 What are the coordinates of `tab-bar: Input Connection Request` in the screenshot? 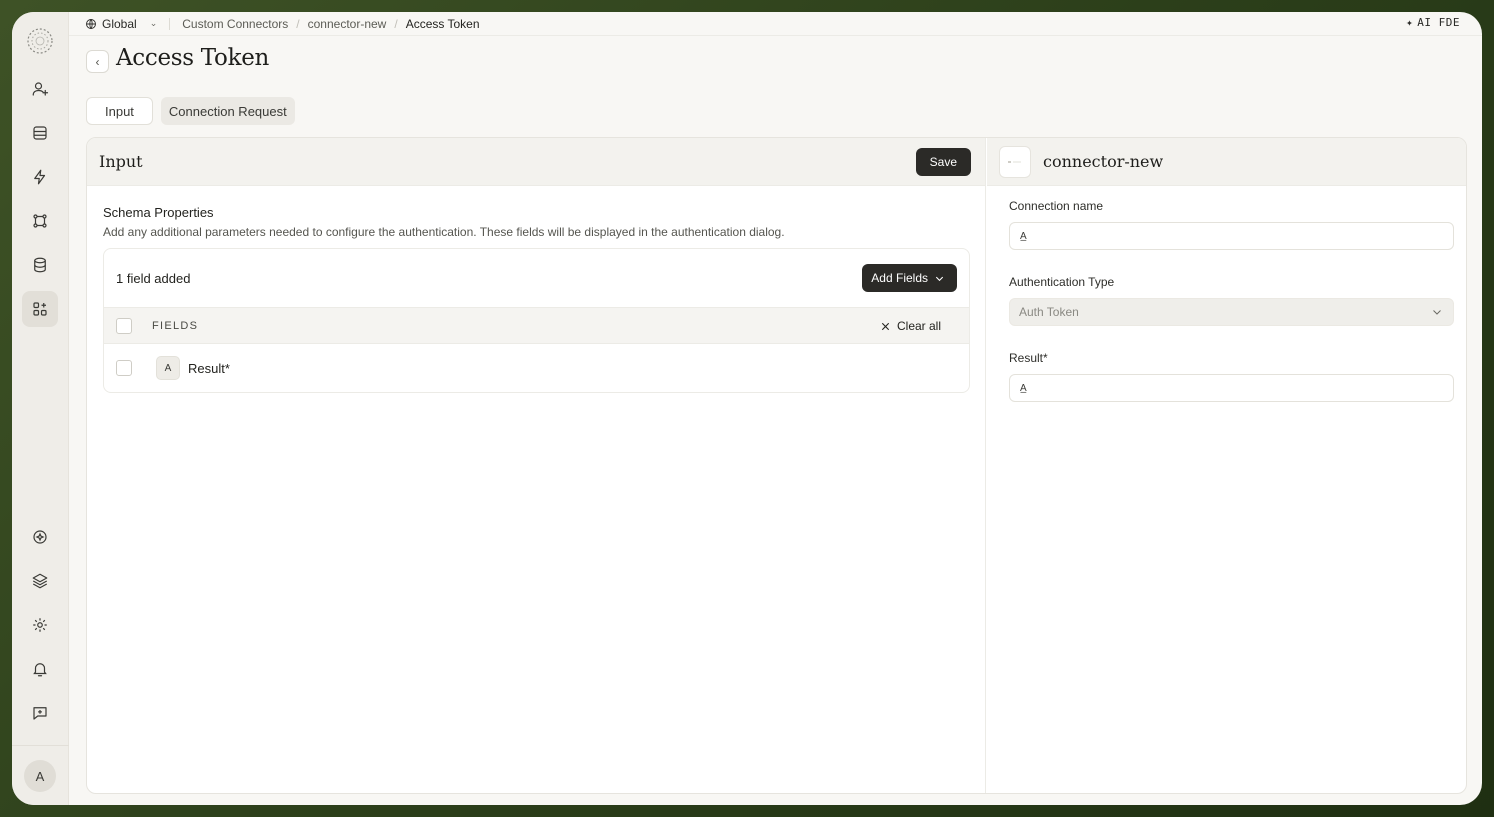 It's located at (190, 111).